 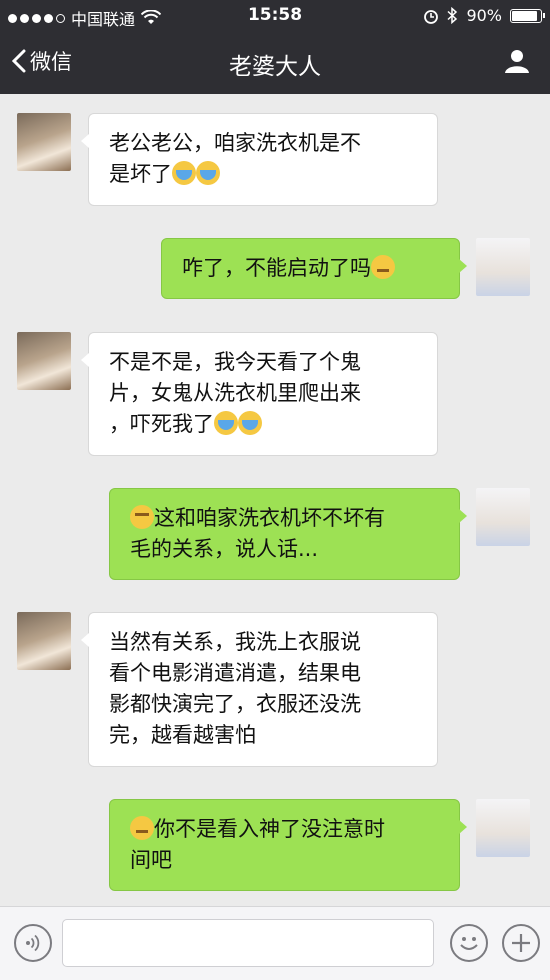 What do you see at coordinates (235, 362) in the screenshot?
I see `message-line: 不是不是，我今天看了个鬼` at bounding box center [235, 362].